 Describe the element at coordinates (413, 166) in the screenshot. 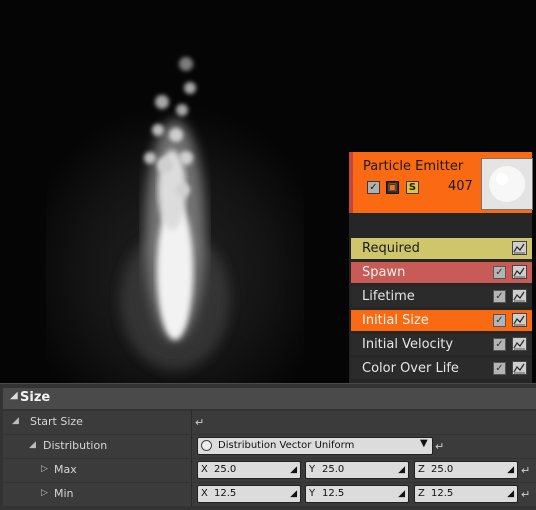

I see `emitter-title: Particle Emitter` at that location.